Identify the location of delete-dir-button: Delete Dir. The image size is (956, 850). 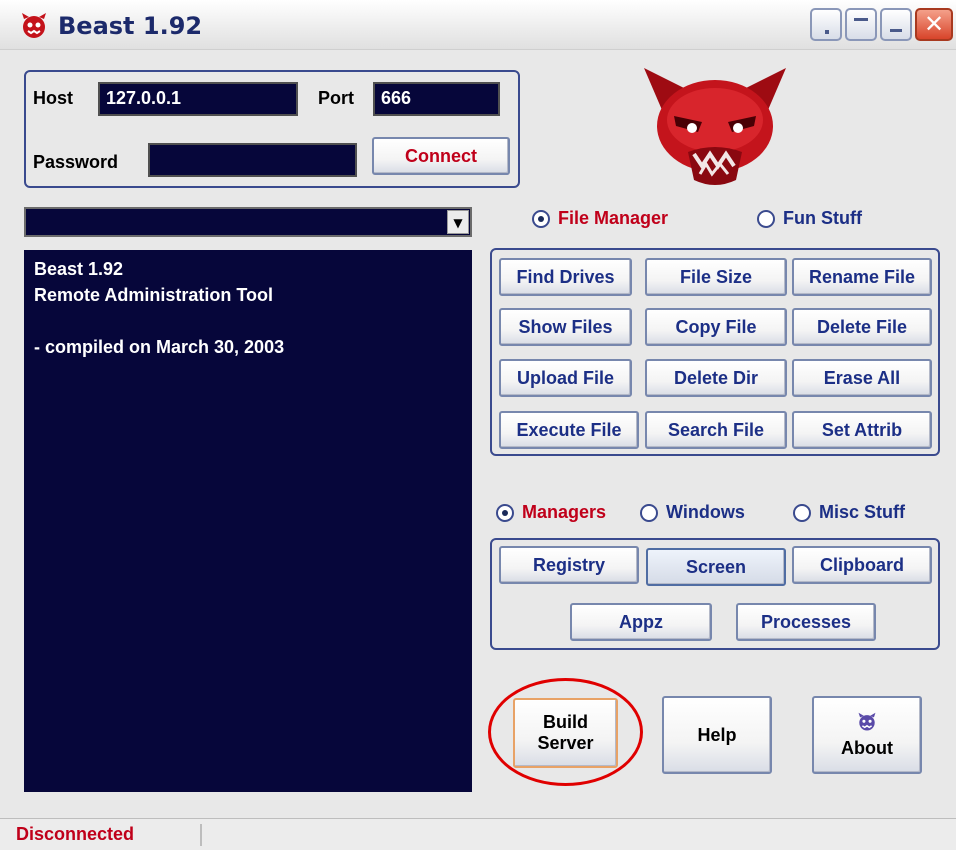
(716, 378).